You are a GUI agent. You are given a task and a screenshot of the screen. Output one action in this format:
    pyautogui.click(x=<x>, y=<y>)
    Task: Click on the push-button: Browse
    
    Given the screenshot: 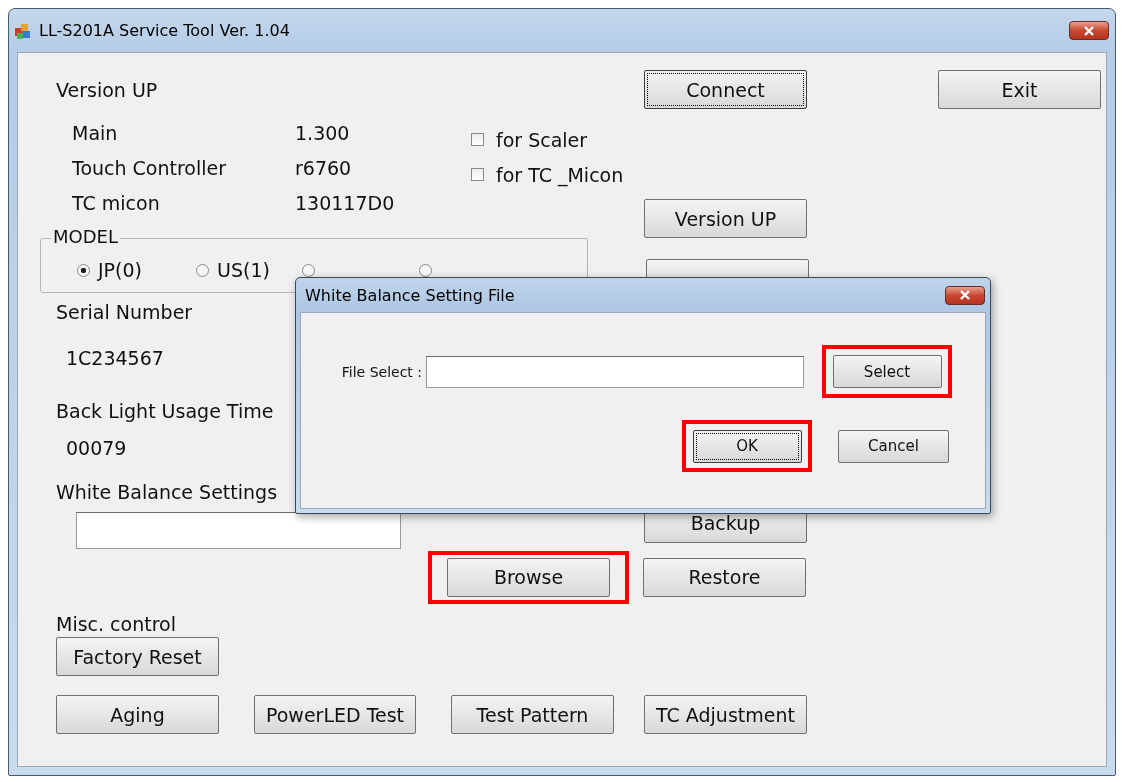 What is the action you would take?
    pyautogui.click(x=528, y=577)
    